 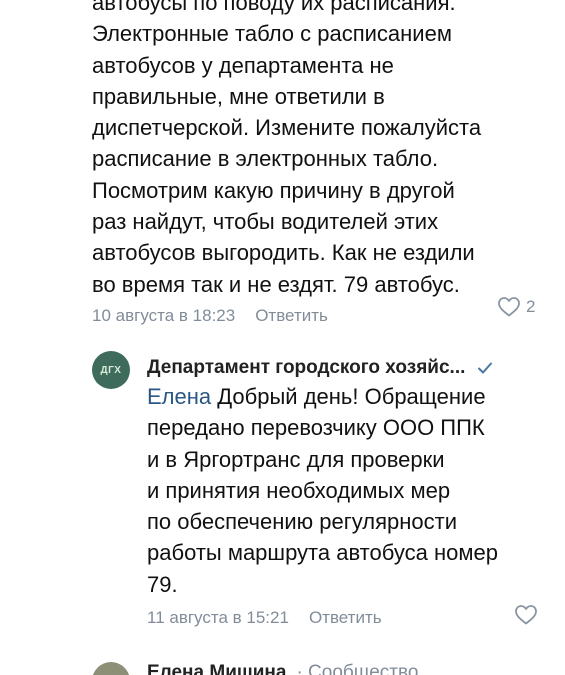 What do you see at coordinates (357, 668) in the screenshot?
I see `comment-3-role: · Сообщество` at bounding box center [357, 668].